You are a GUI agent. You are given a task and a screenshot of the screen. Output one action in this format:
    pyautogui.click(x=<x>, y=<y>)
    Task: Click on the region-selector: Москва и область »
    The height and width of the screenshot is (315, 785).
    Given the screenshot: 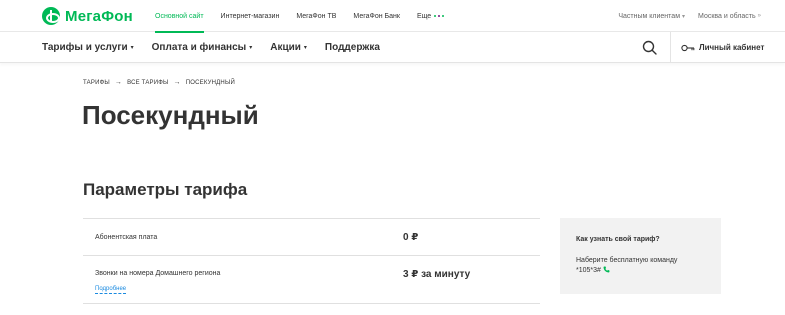 What is the action you would take?
    pyautogui.click(x=729, y=16)
    